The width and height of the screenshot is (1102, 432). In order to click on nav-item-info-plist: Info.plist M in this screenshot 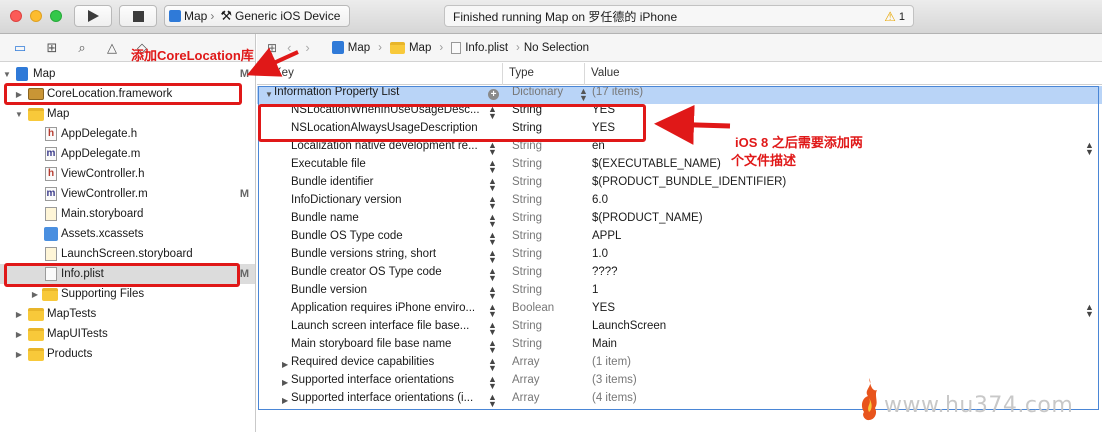, I will do `click(127, 274)`.